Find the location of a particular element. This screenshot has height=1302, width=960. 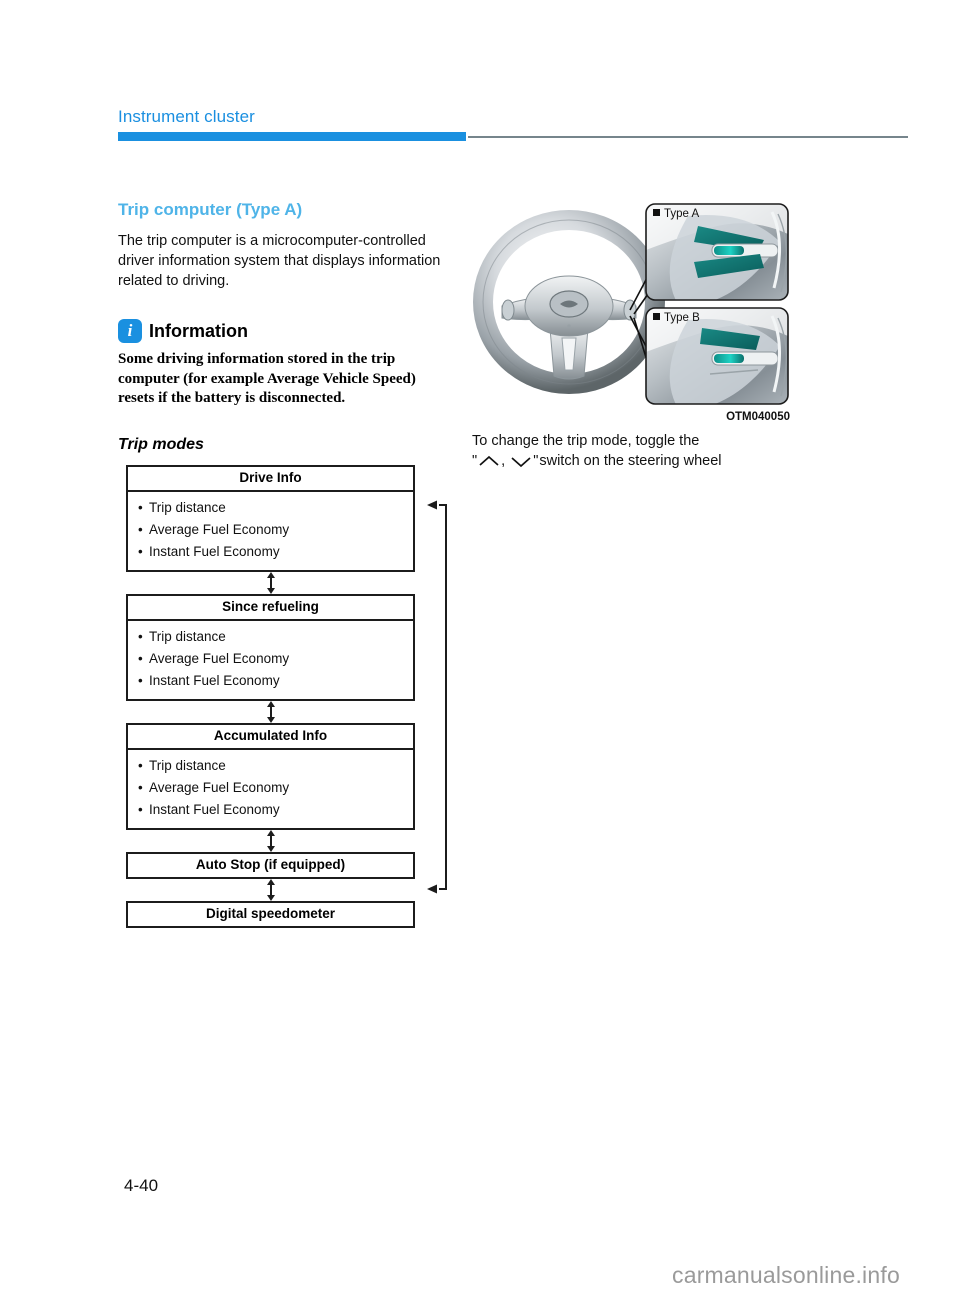

steering-wheel-figure: Type A Type B OTM040050 is located at coordinates (632, 310).